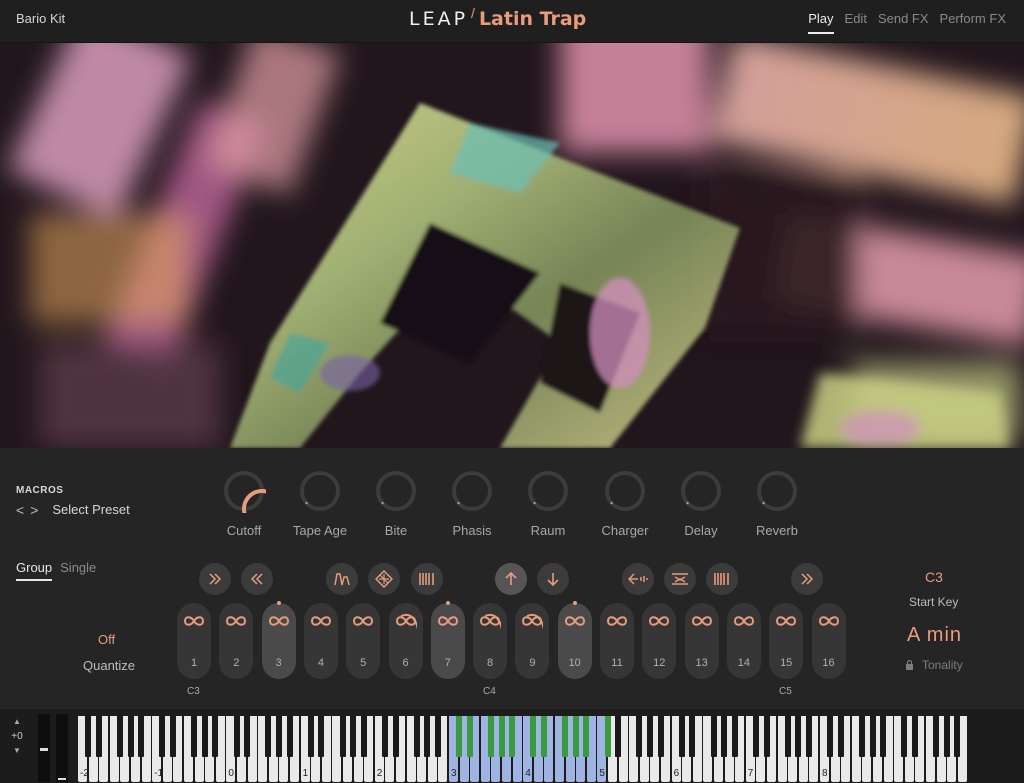 The image size is (1024, 783). Describe the element at coordinates (34, 570) in the screenshot. I see `tab-group: Group` at that location.